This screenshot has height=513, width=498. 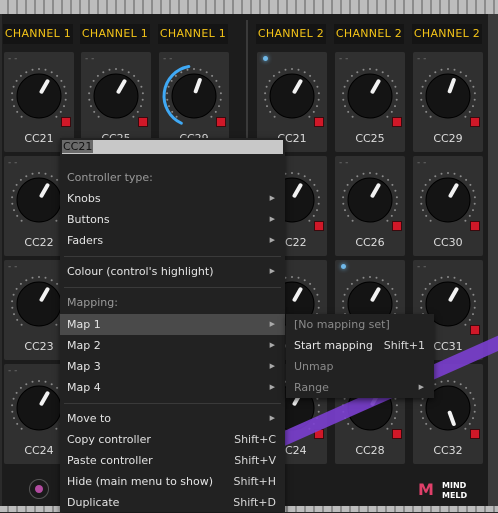 I want to click on submenu-range: Range ▶, so click(x=360, y=387).